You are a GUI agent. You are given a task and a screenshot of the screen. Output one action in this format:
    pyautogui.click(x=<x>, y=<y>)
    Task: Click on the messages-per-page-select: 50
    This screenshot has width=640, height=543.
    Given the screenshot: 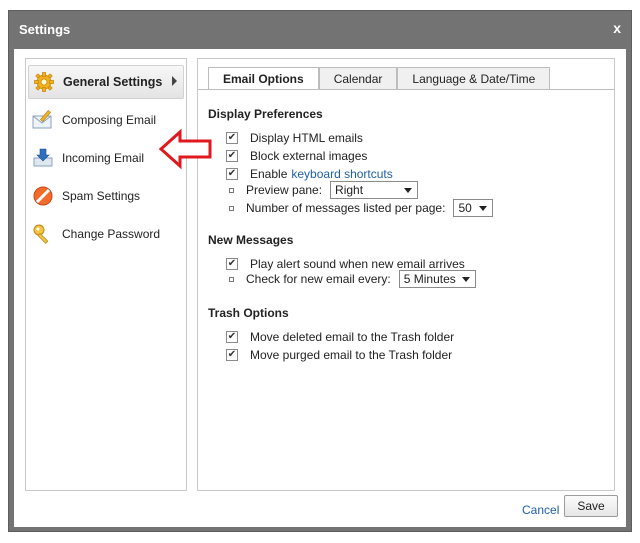 What is the action you would take?
    pyautogui.click(x=473, y=208)
    